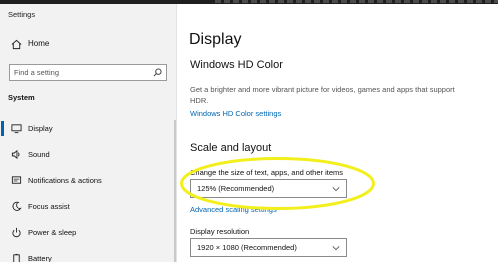 The height and width of the screenshot is (262, 498). I want to click on search-box, so click(88, 72).